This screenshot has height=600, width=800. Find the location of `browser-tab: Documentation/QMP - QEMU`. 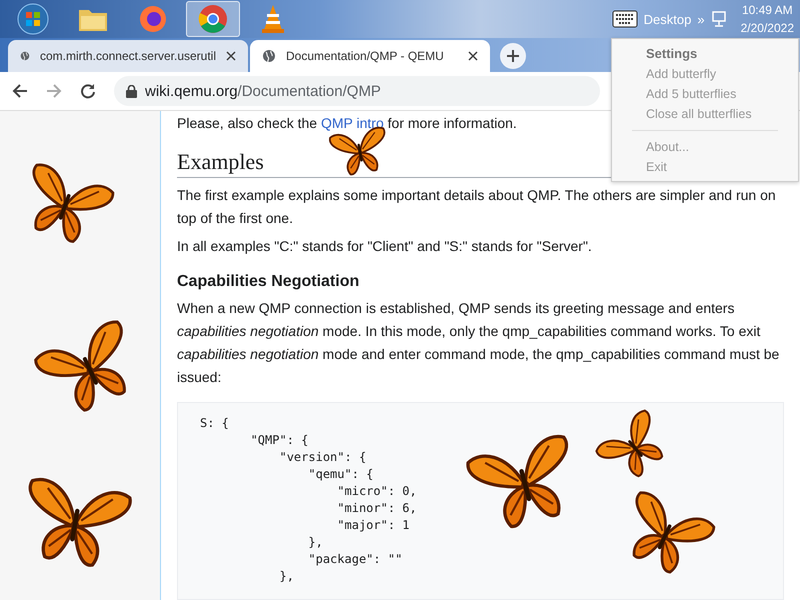

browser-tab: Documentation/QMP - QEMU is located at coordinates (370, 56).